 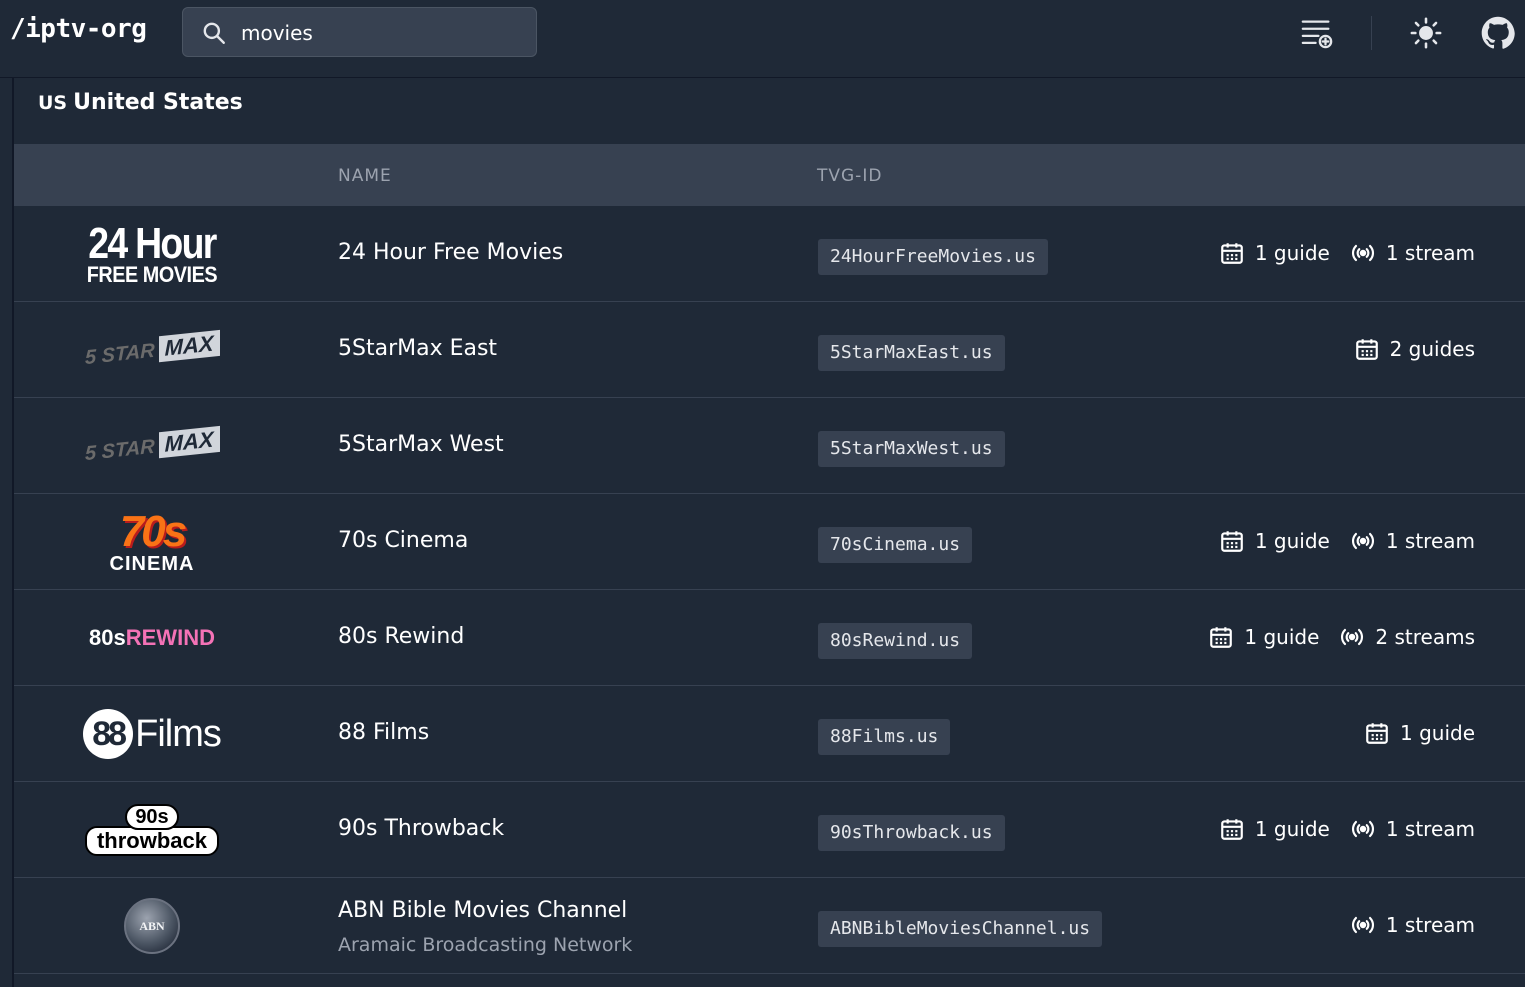 I want to click on country-heading: US United States, so click(x=140, y=102).